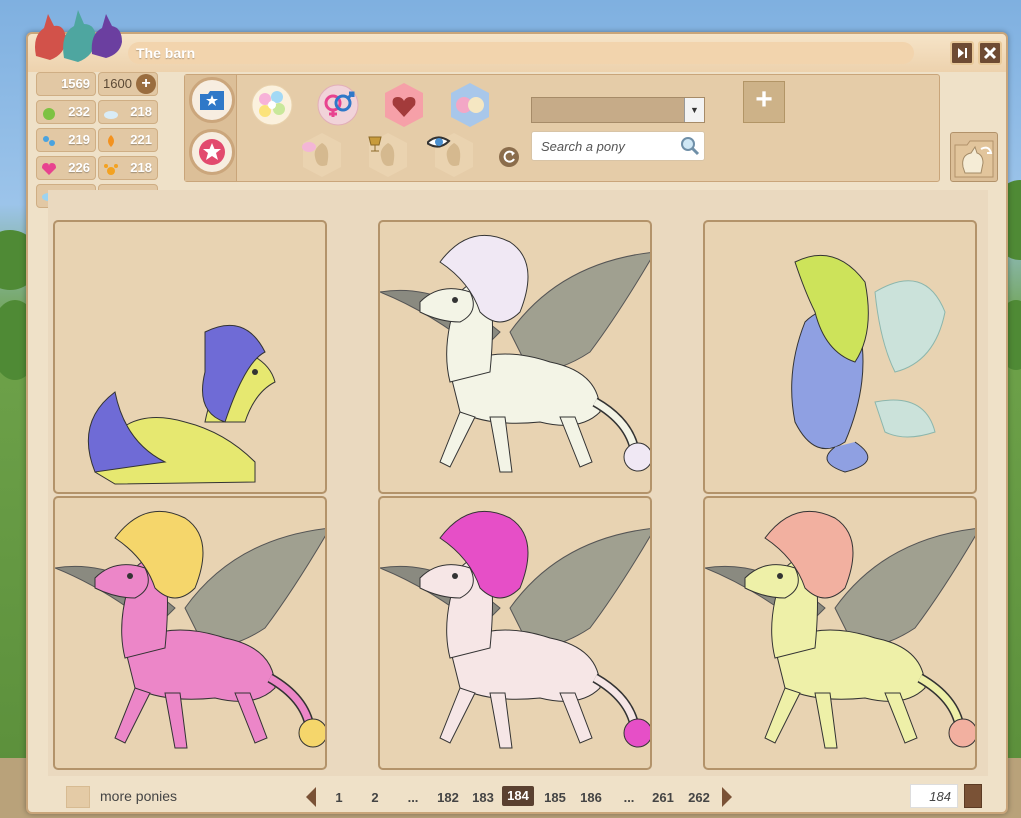 The image size is (1021, 818). I want to click on currency-stat: 1569, so click(66, 84).